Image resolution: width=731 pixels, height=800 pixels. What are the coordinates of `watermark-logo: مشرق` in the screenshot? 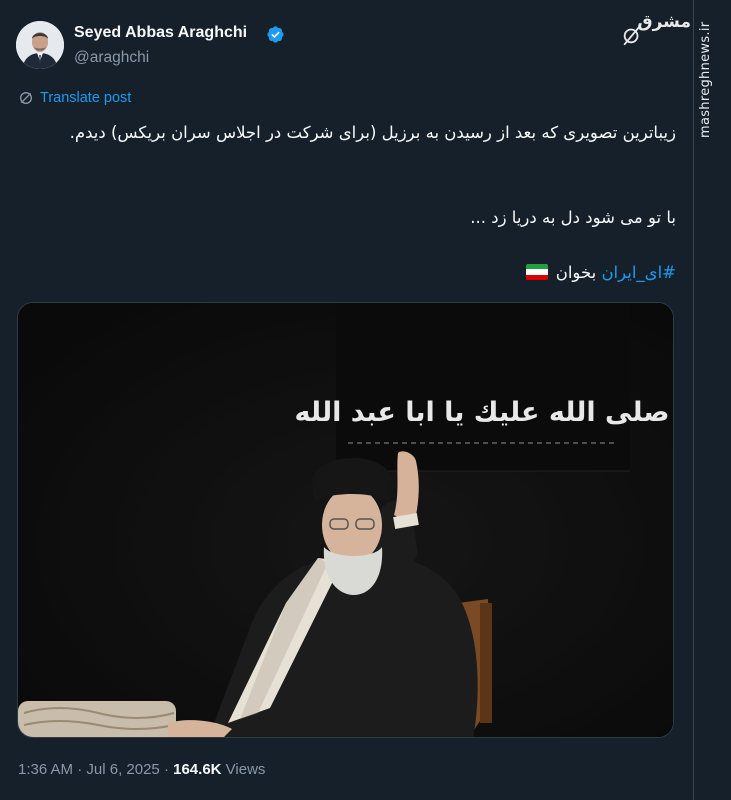 It's located at (664, 22).